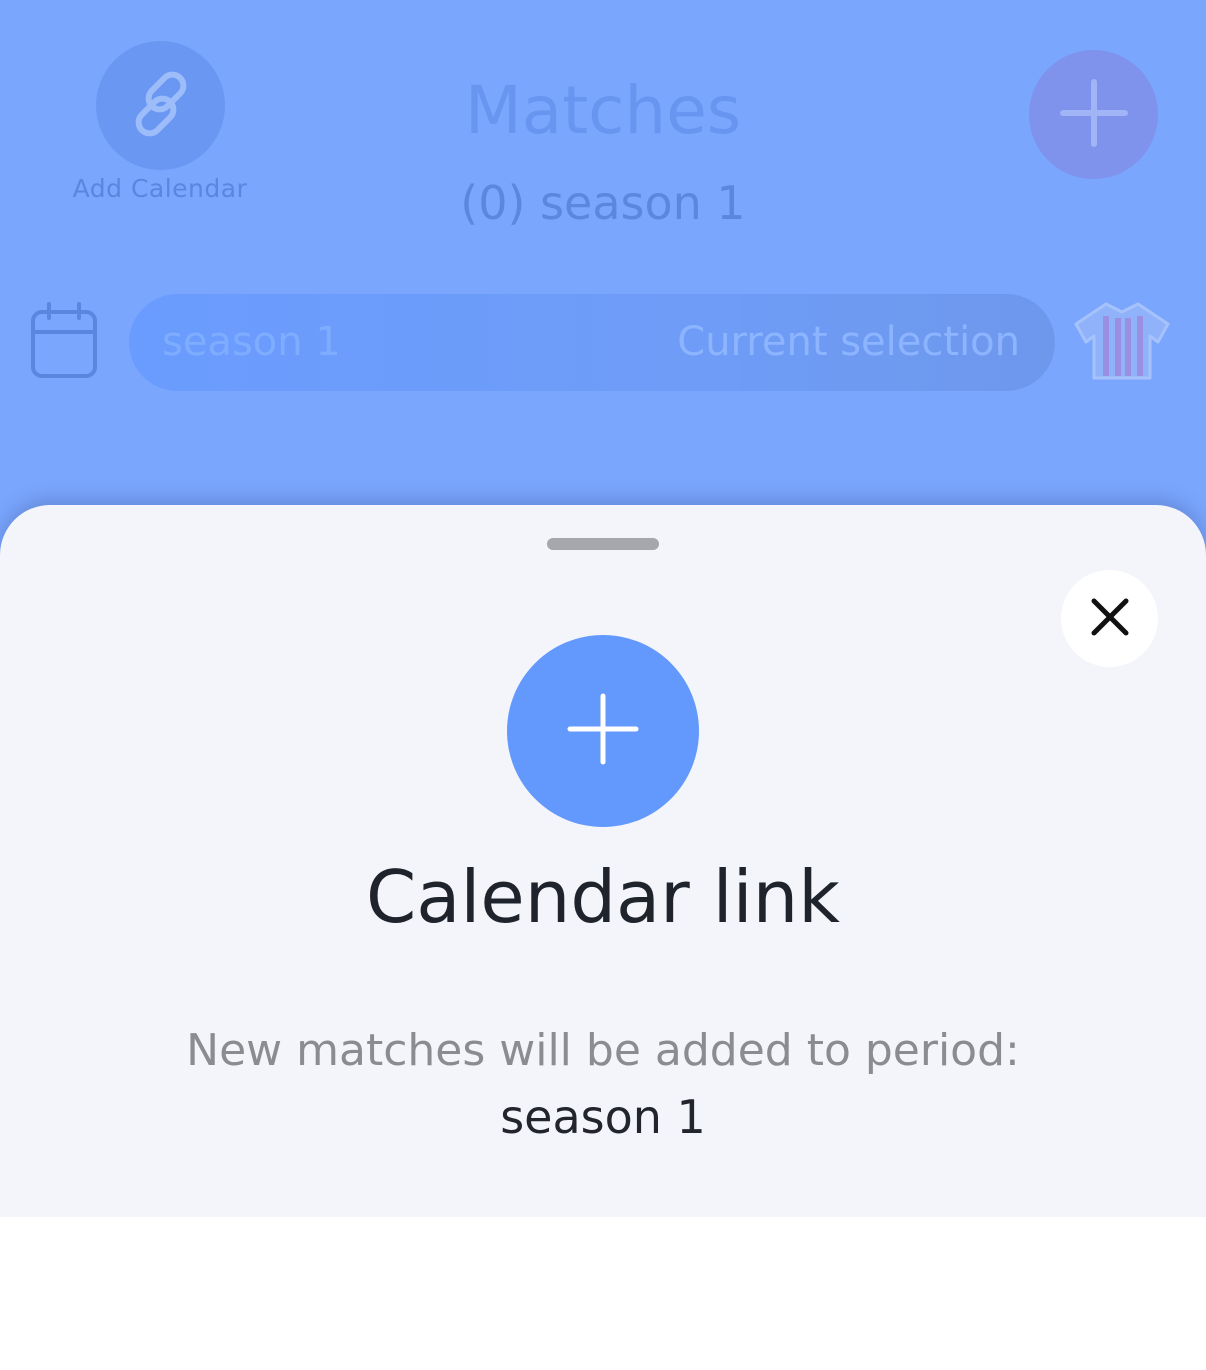  What do you see at coordinates (603, 1293) in the screenshot?
I see `footer-area` at bounding box center [603, 1293].